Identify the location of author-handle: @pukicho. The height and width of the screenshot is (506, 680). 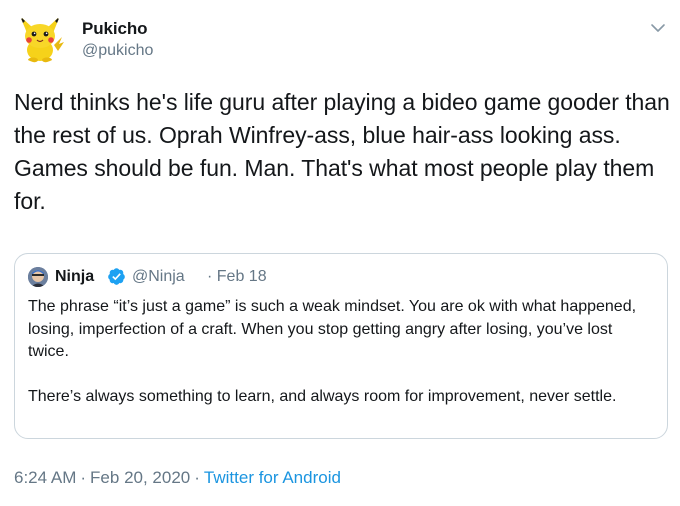
(117, 51).